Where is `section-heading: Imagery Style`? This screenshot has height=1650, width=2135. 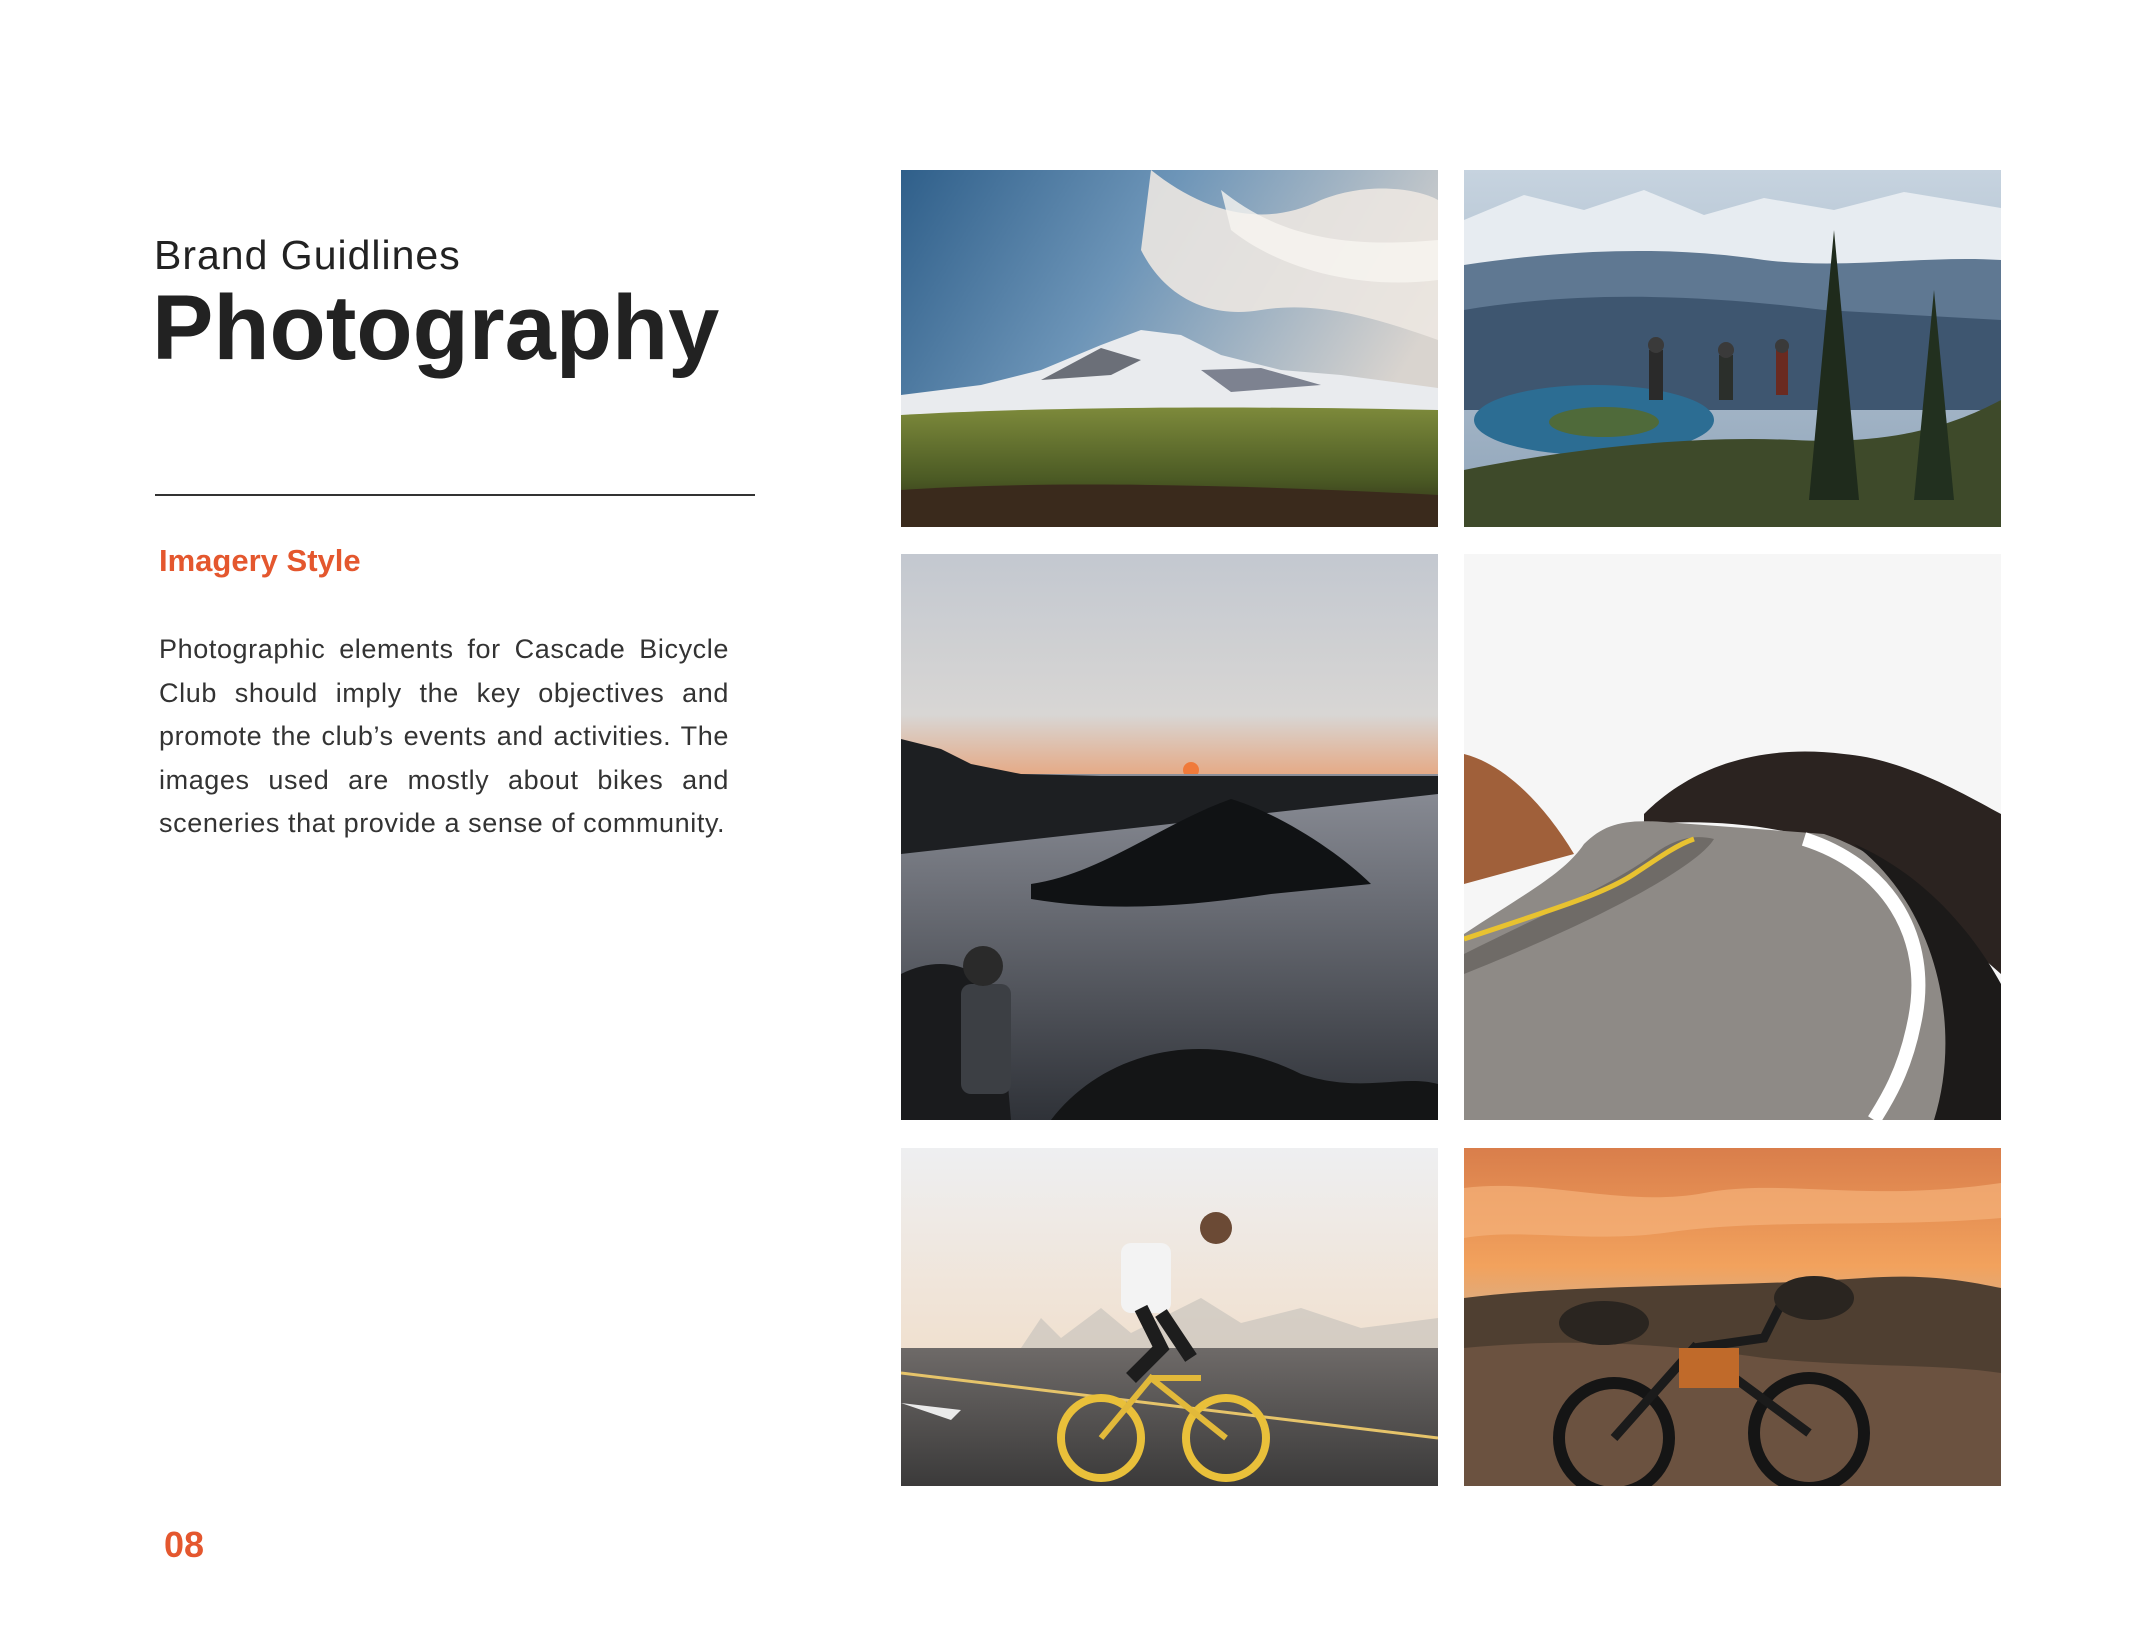
section-heading: Imagery Style is located at coordinates (260, 560).